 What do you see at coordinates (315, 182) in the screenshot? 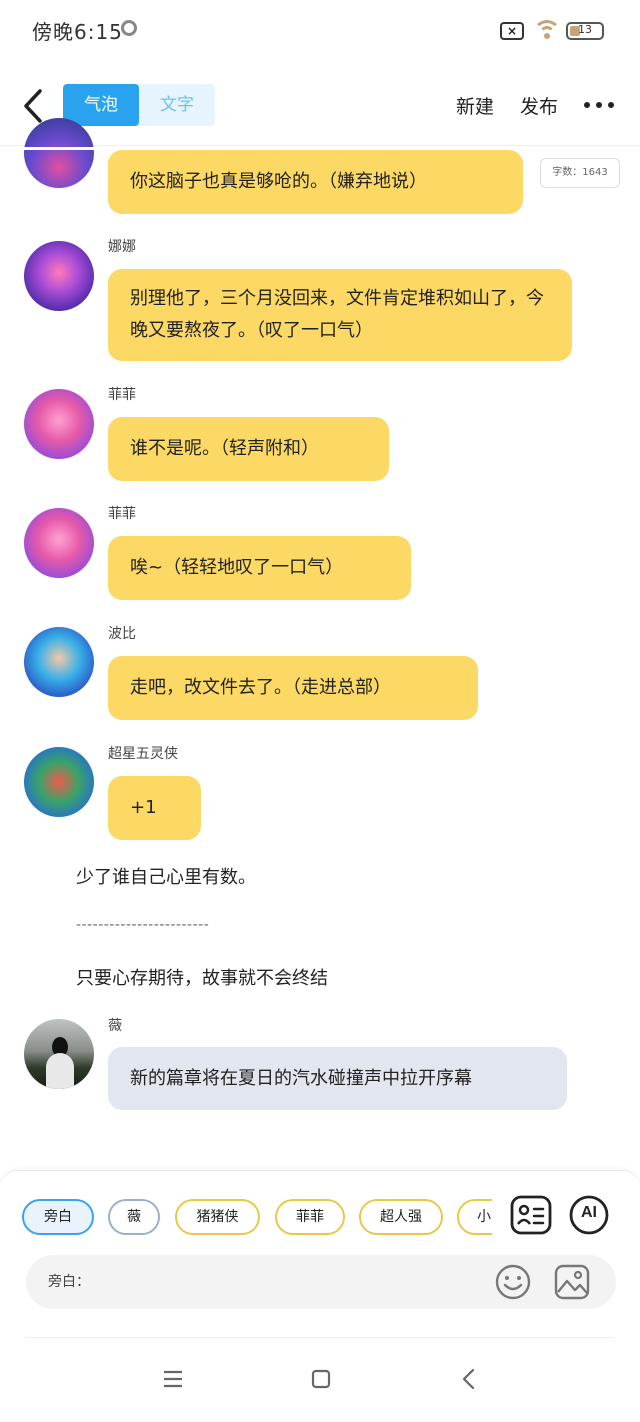
I see `message-bubble: 你这脑子也真是够呛的。（嫌弃地说）` at bounding box center [315, 182].